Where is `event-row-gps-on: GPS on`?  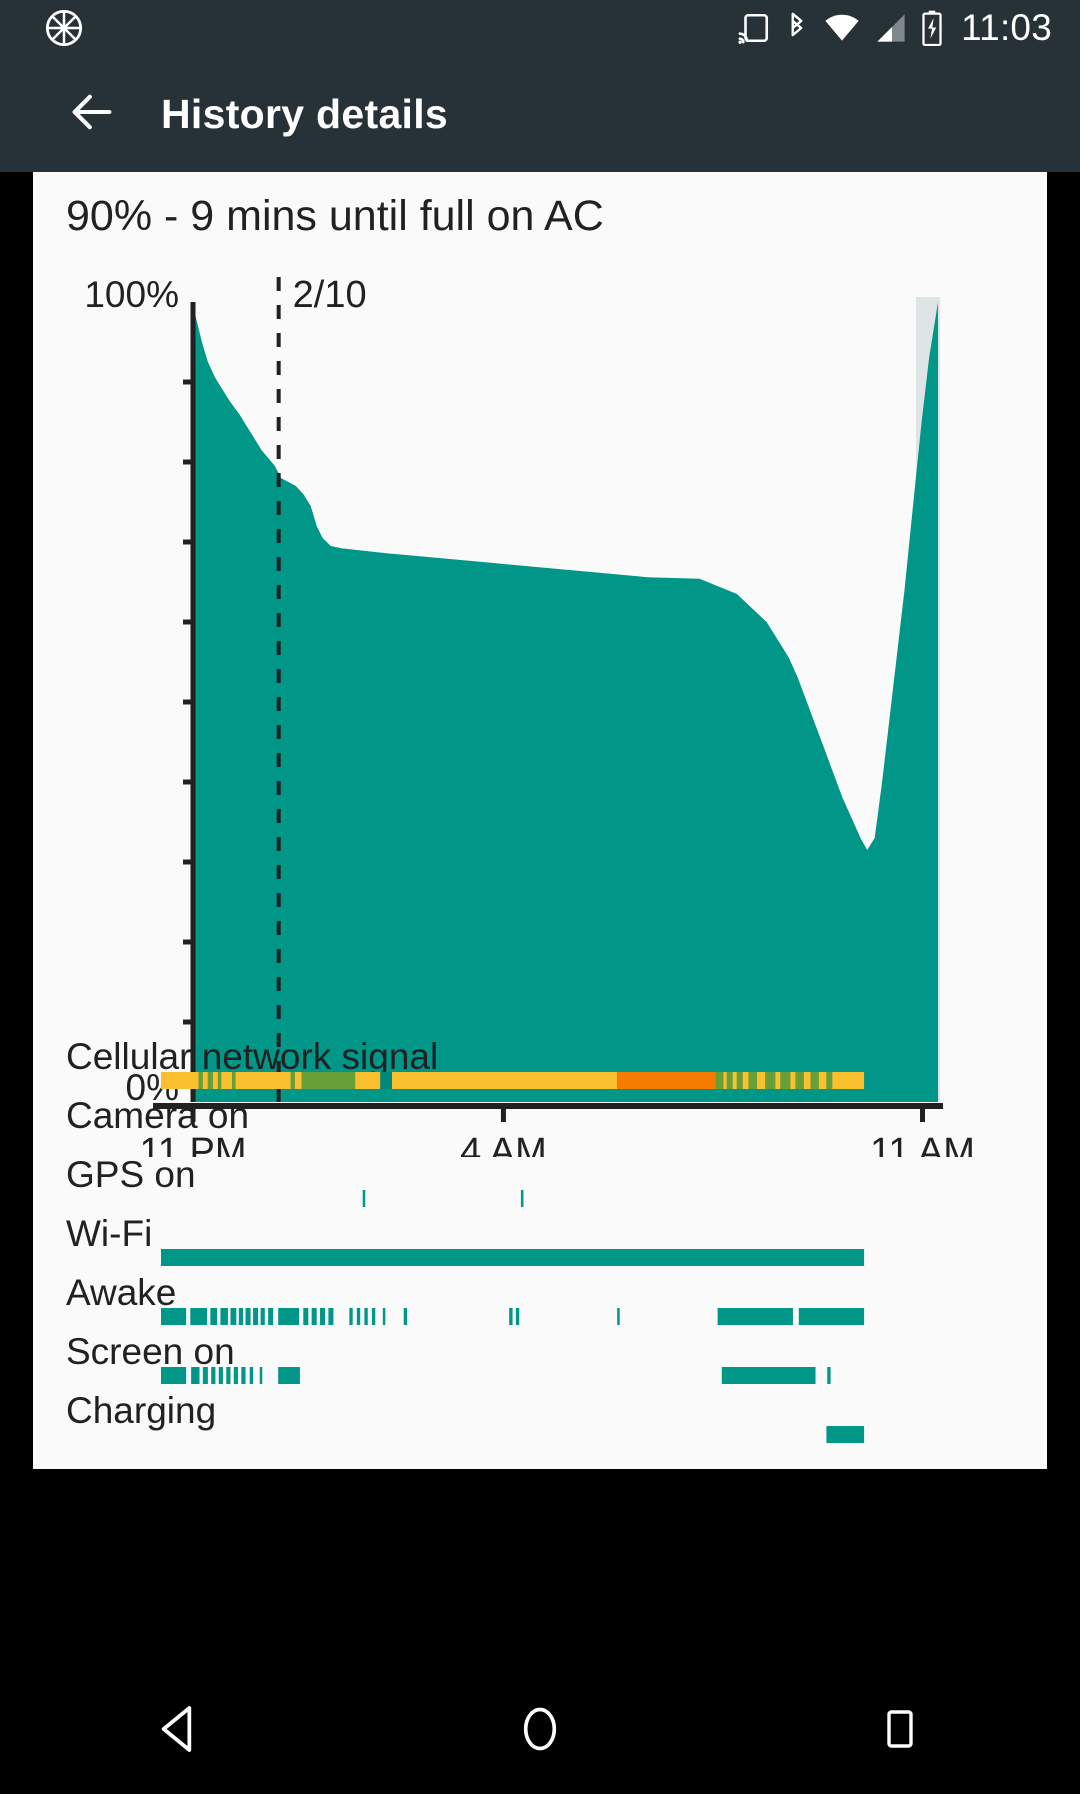
event-row-gps-on: GPS on is located at coordinates (540, 1181).